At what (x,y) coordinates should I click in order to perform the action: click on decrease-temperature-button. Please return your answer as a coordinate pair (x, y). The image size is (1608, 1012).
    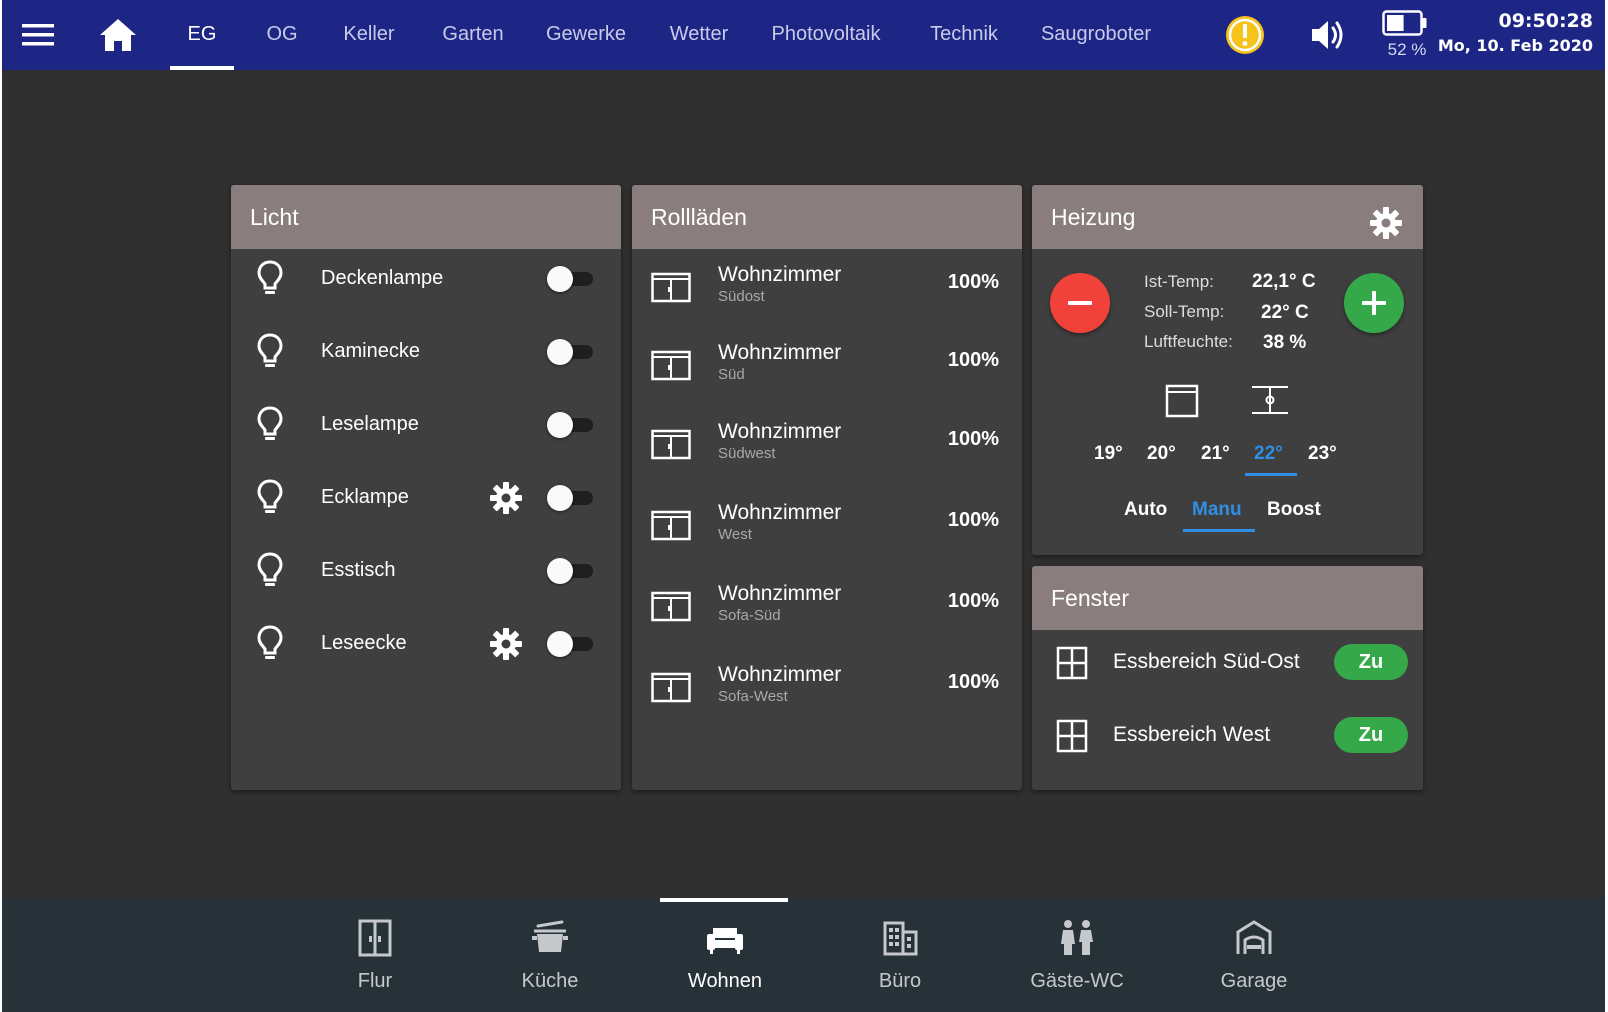
    Looking at the image, I should click on (1080, 303).